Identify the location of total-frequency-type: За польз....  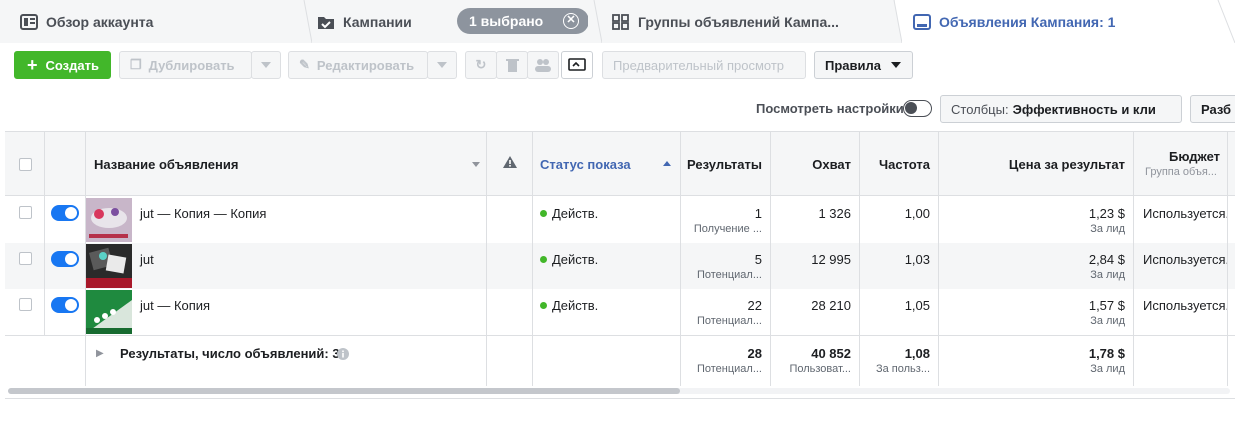
(902, 369).